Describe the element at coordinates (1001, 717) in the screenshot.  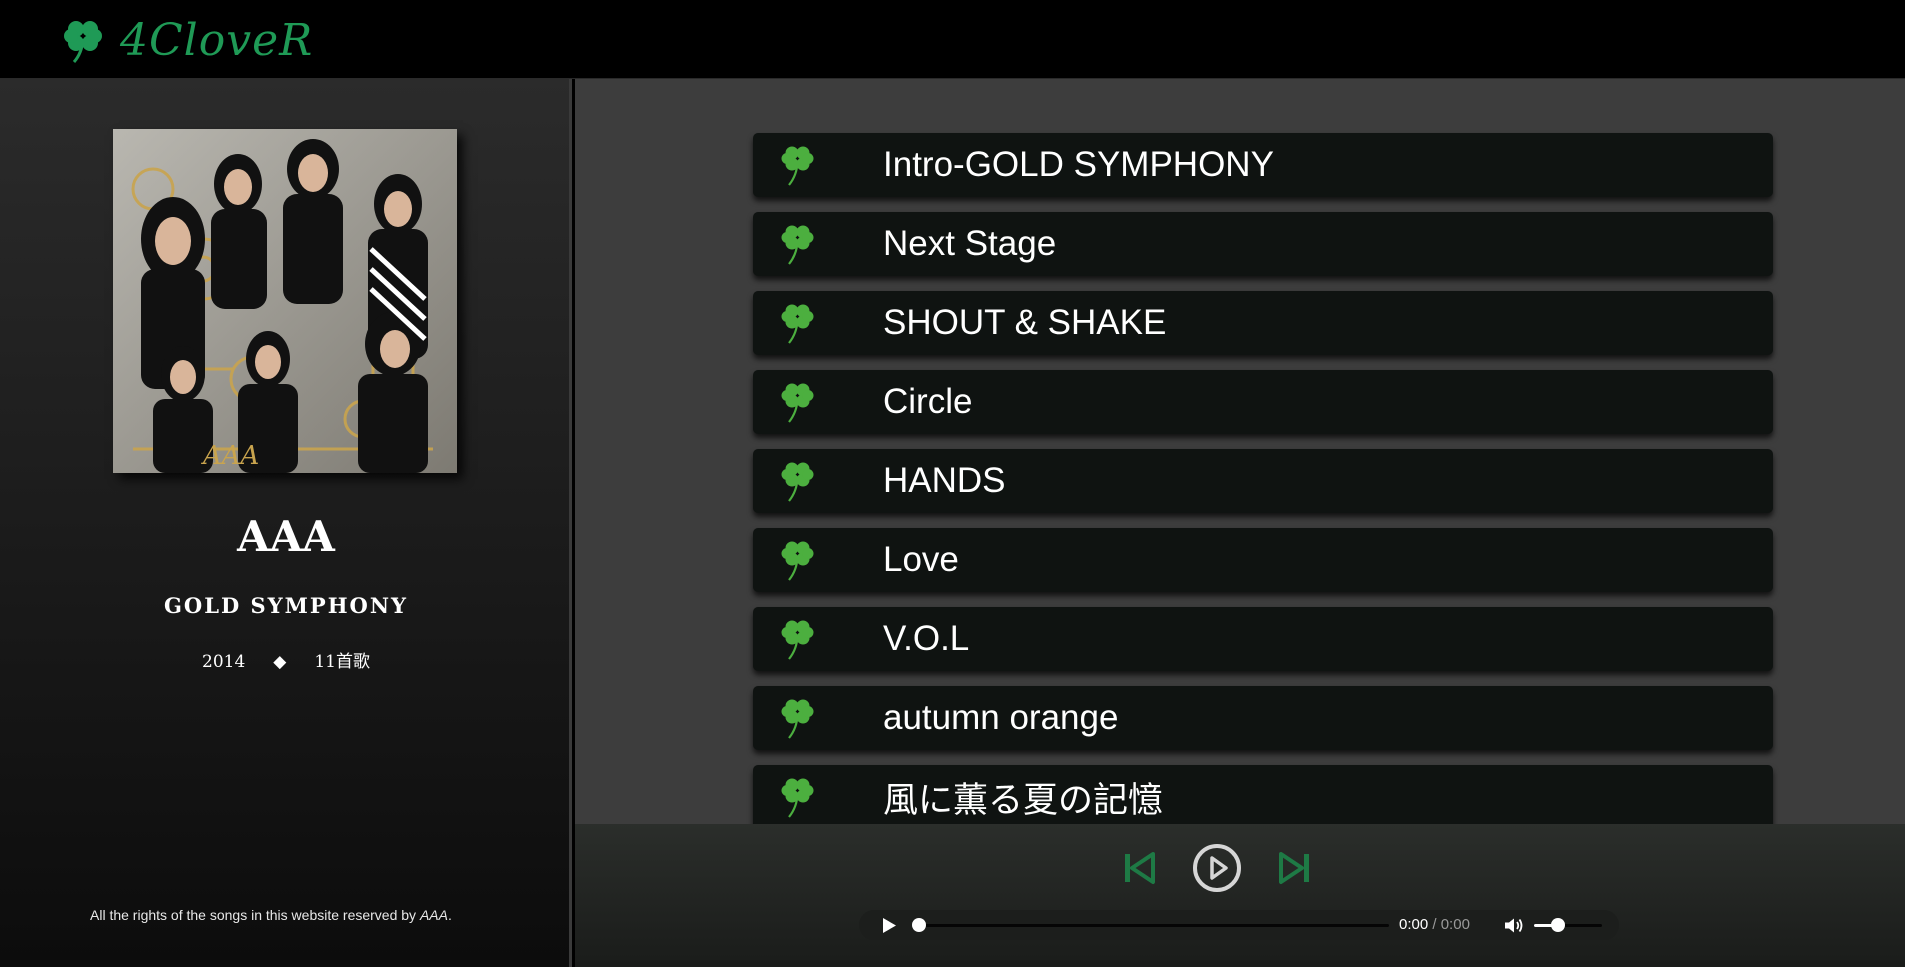
I see `track-name: autumn orange` at that location.